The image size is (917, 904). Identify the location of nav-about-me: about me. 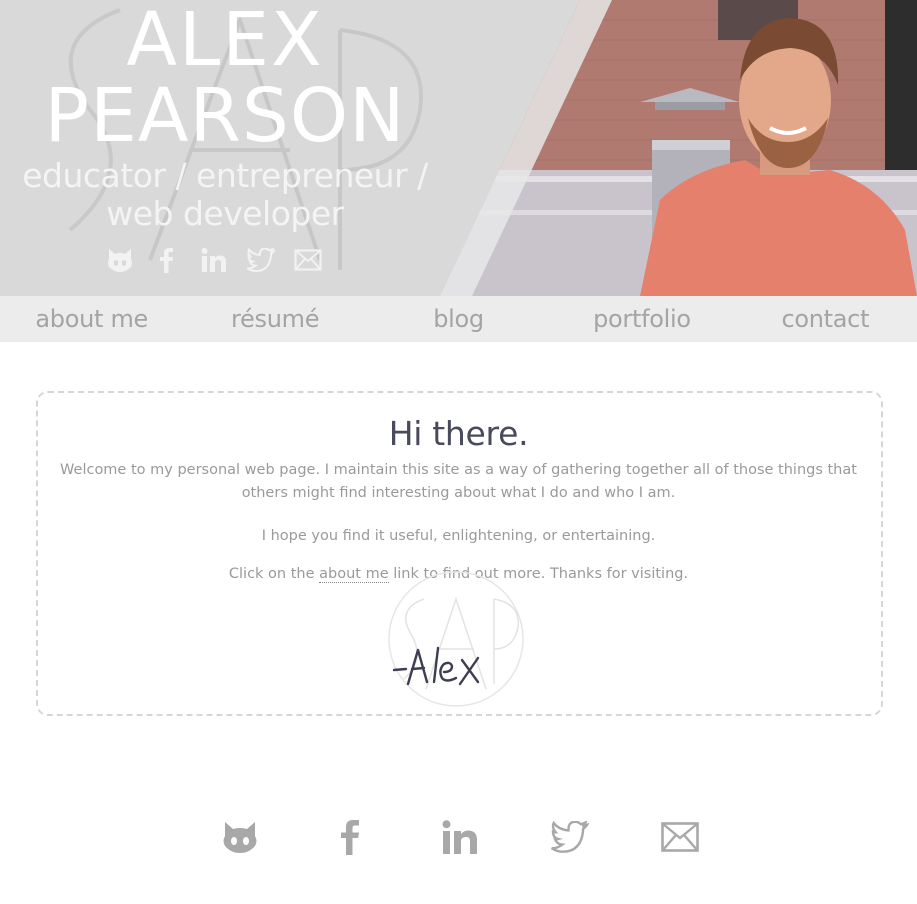
(91, 319).